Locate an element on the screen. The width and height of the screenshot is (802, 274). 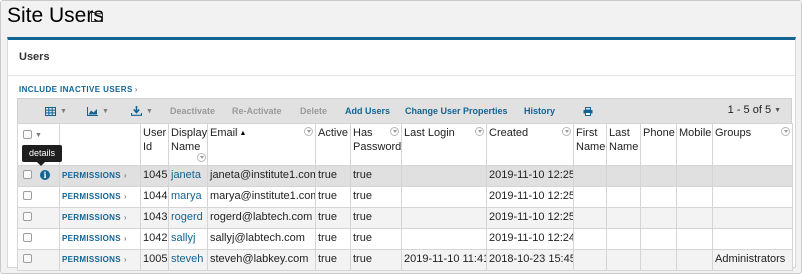
permissions-header is located at coordinates (100, 144).